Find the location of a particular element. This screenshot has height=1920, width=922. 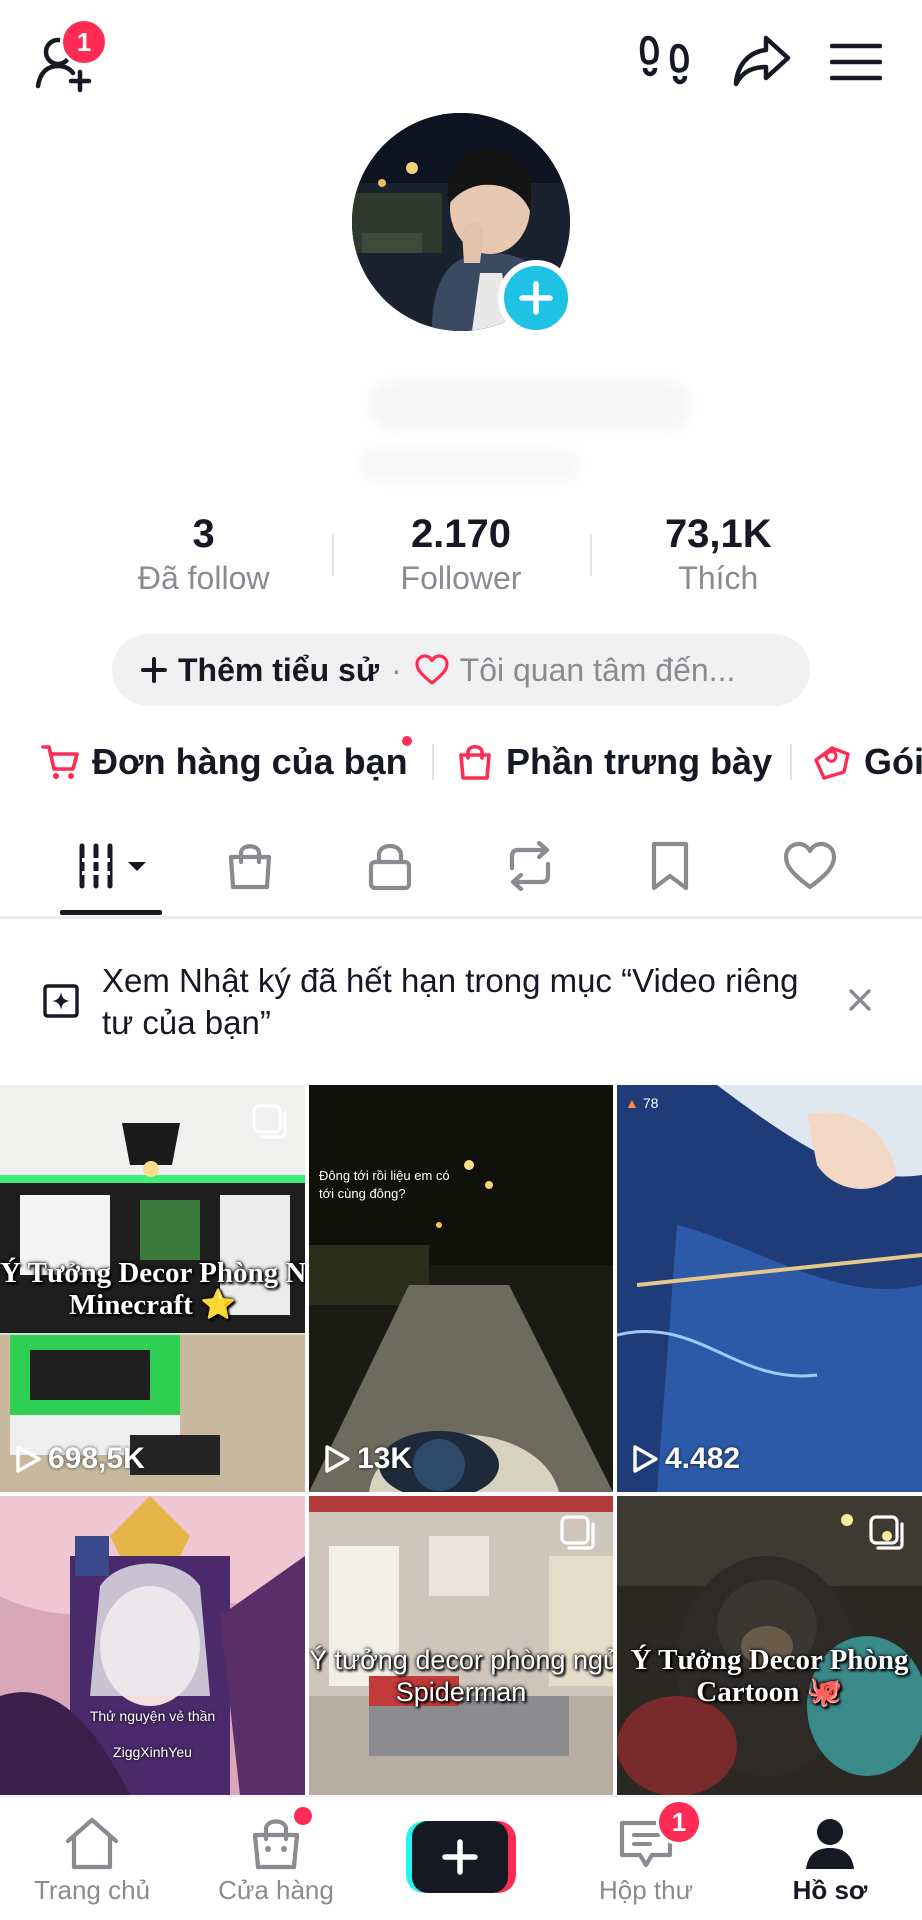

create-button is located at coordinates (461, 1857).